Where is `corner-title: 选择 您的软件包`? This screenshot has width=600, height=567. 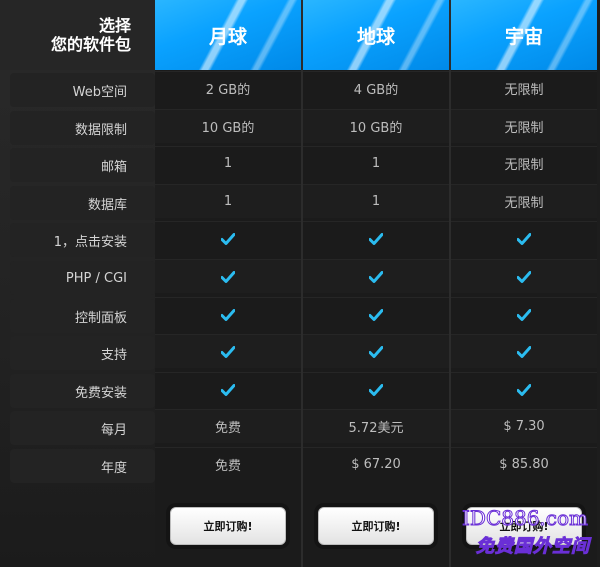 corner-title: 选择 您的软件包 is located at coordinates (77, 35).